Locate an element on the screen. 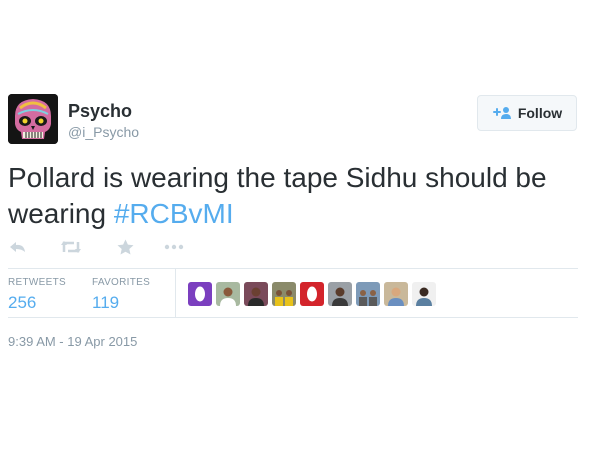 The height and width of the screenshot is (450, 600). divider-top is located at coordinates (293, 268).